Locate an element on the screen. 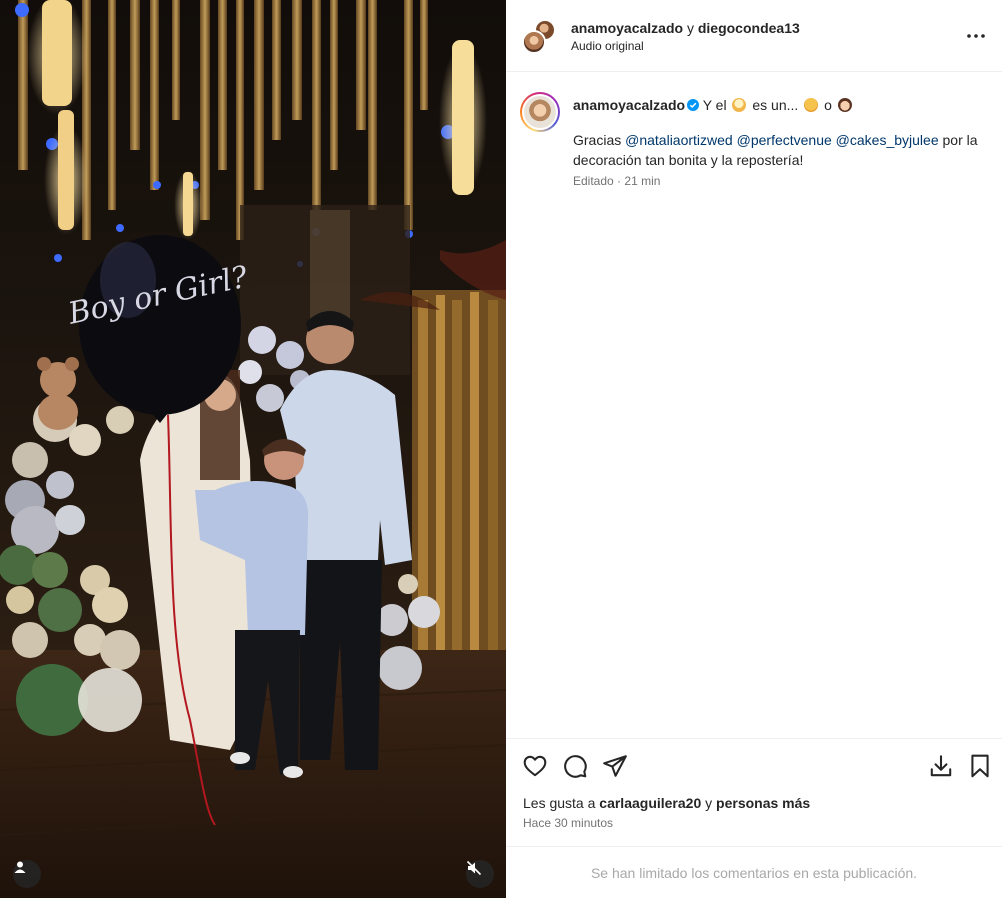  caption-body-prefix: Gracias is located at coordinates (597, 140).